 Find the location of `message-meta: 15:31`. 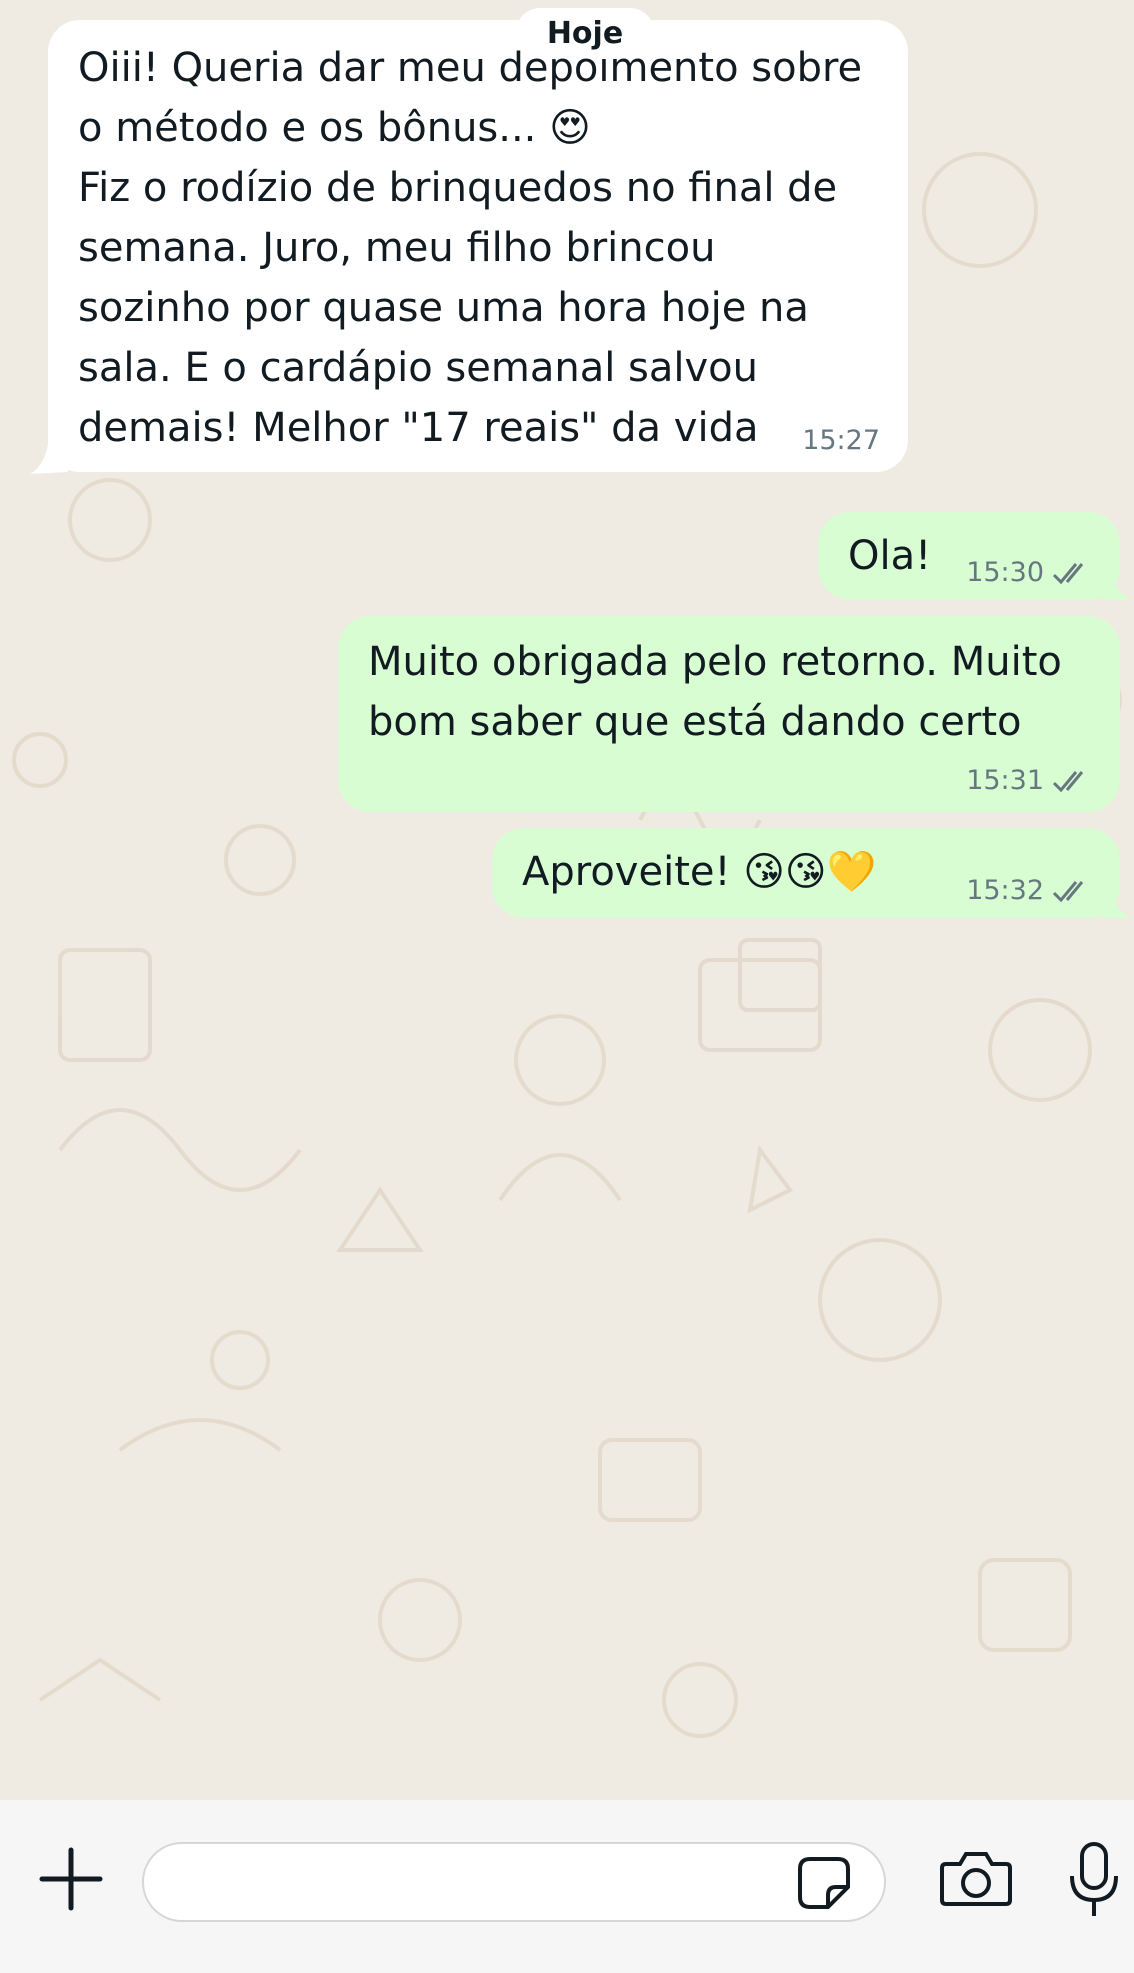

message-meta: 15:31 is located at coordinates (1029, 781).